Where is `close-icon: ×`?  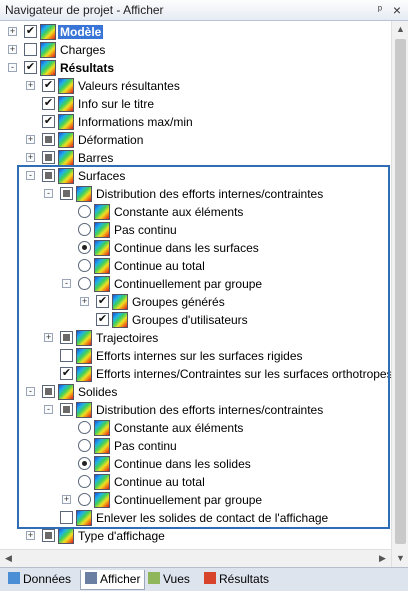 close-icon: × is located at coordinates (397, 10).